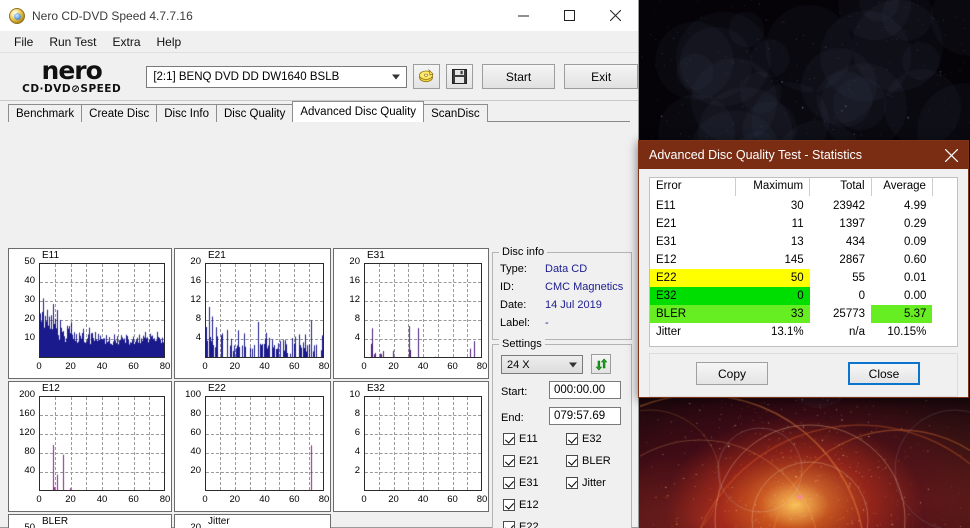  What do you see at coordinates (529, 461) in the screenshot?
I see `checkbox-label: E21` at bounding box center [529, 461].